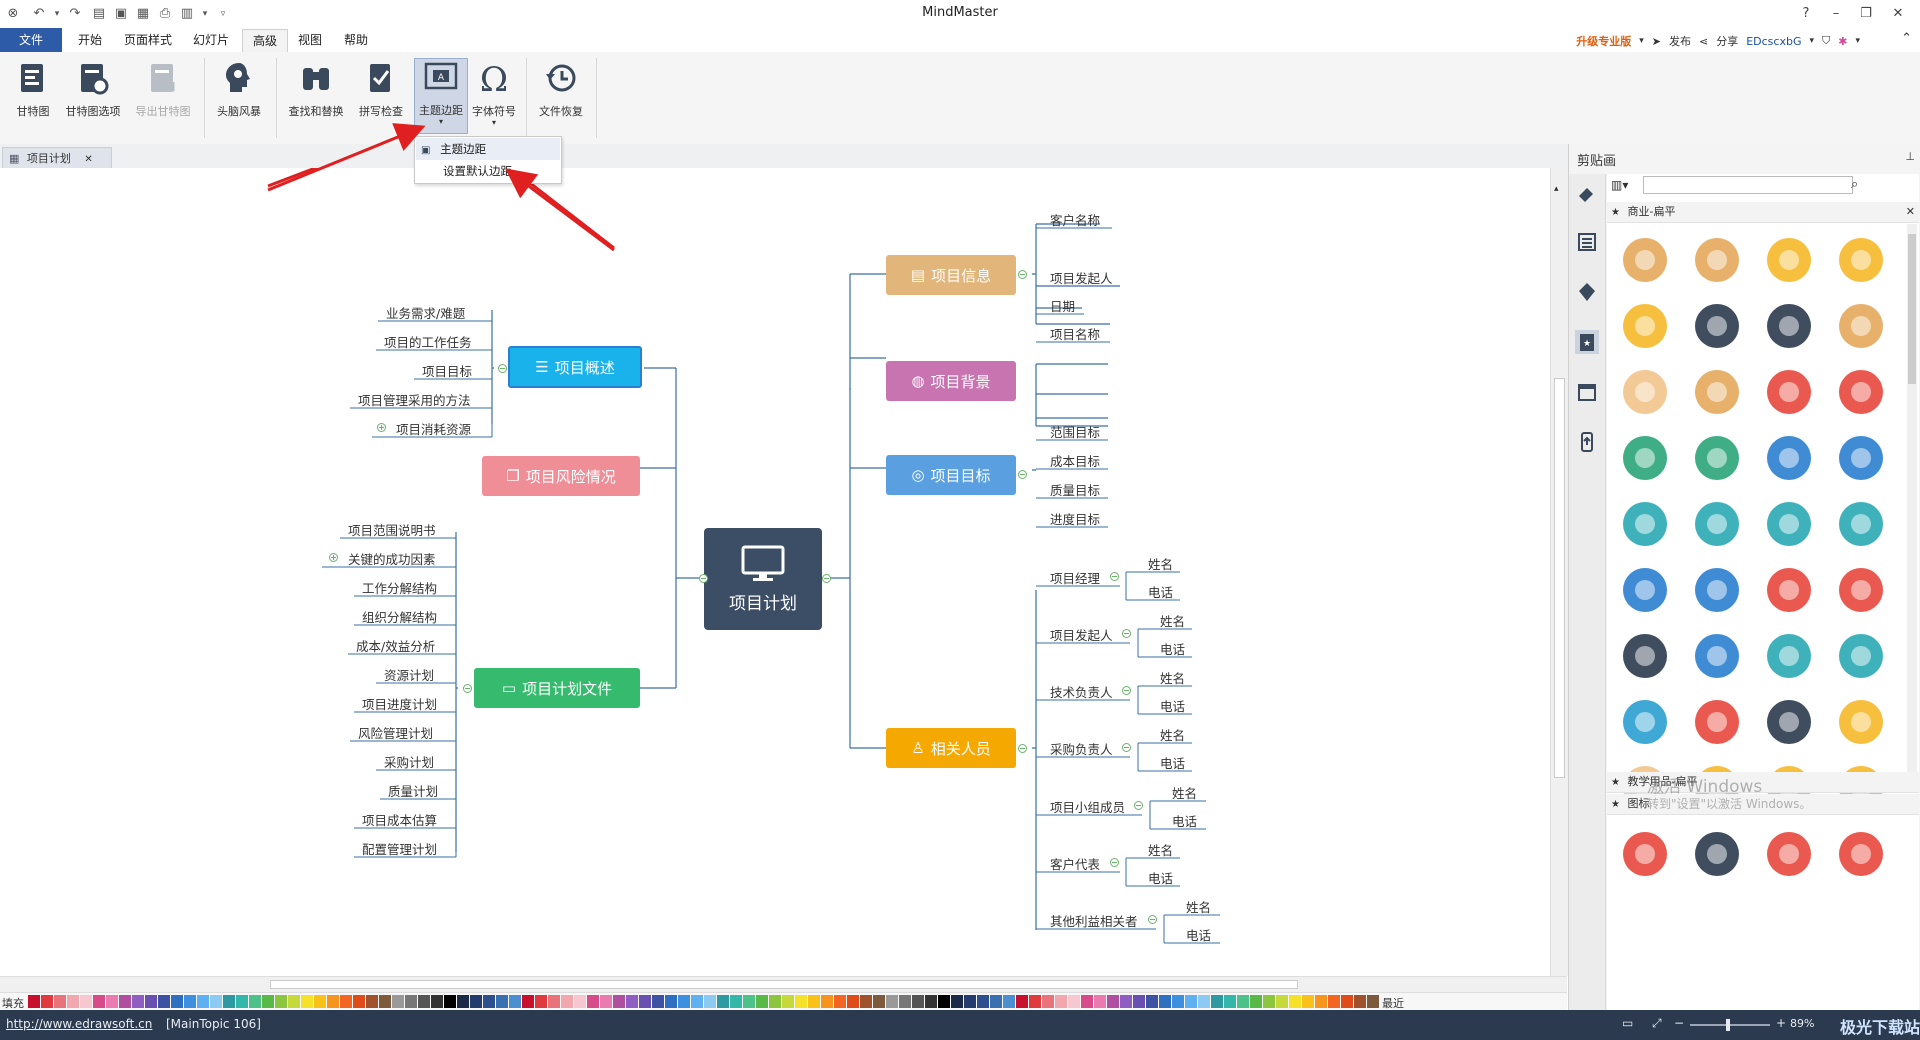  I want to click on app-logo-icon: ⊗, so click(13, 14).